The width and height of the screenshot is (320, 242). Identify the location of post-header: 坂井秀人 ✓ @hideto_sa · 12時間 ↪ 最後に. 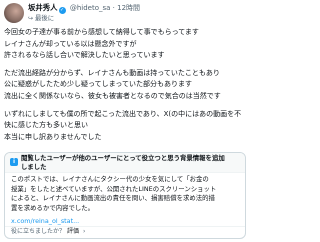
(125, 14).